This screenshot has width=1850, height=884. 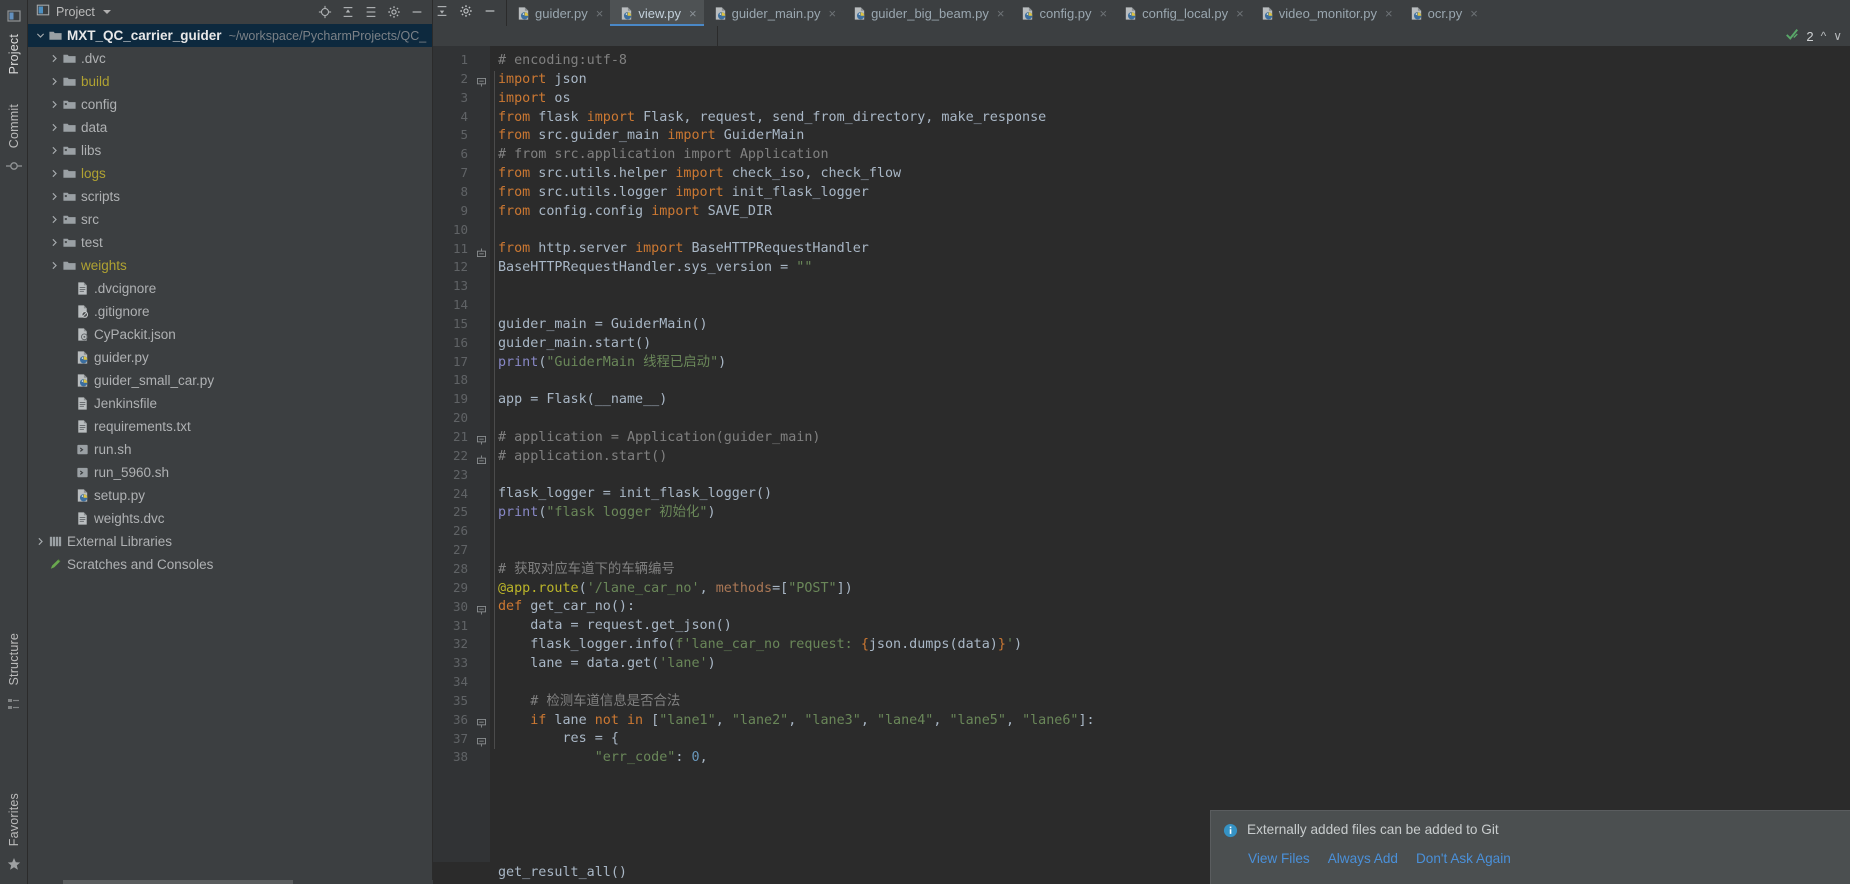 I want to click on locate-icon, so click(x=325, y=12).